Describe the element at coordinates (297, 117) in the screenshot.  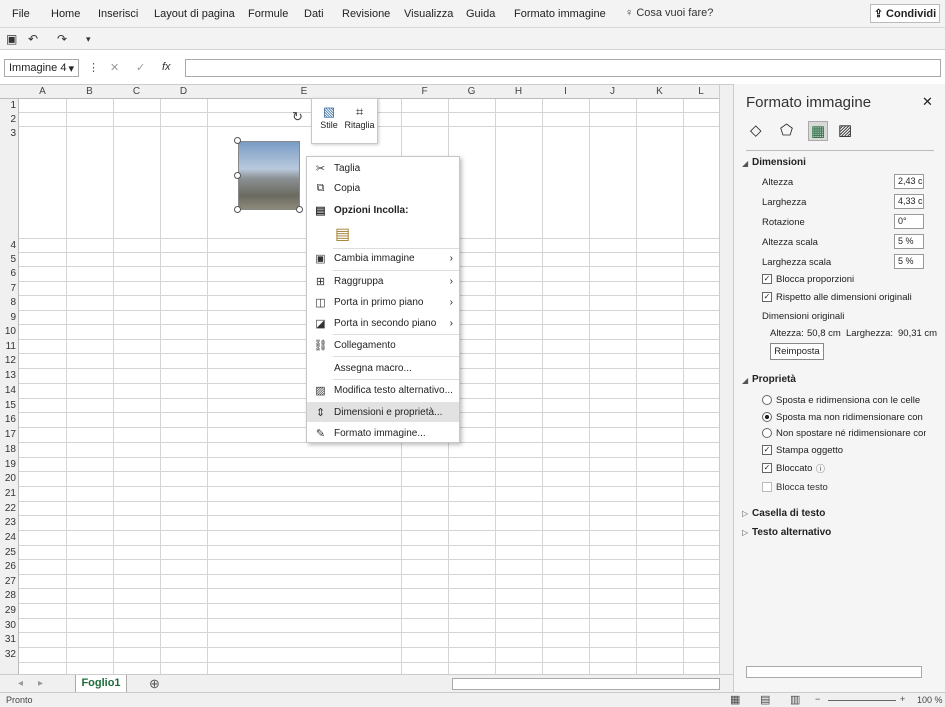
I see `rotate-handle-icon: ↻` at that location.